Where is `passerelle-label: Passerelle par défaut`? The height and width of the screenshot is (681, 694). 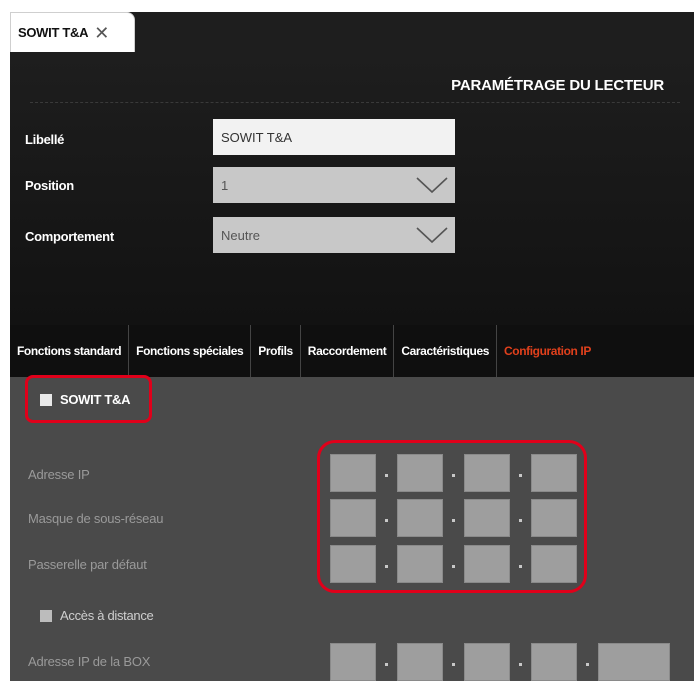
passerelle-label: Passerelle par défaut is located at coordinates (87, 564).